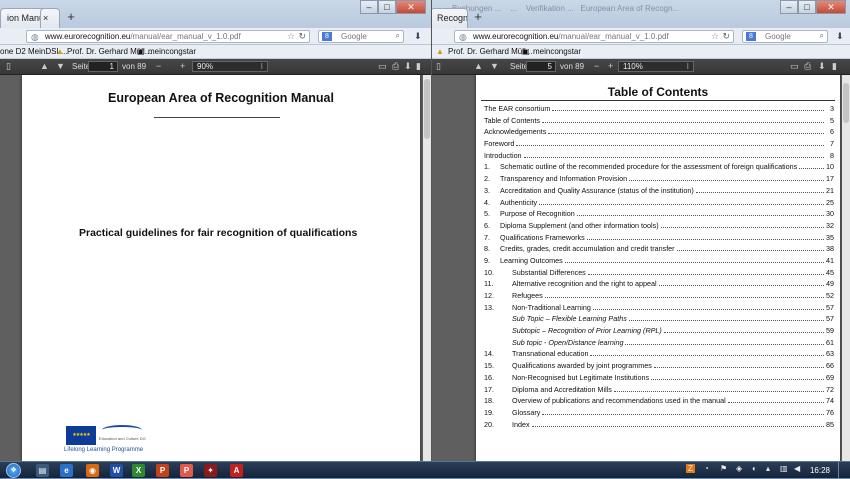 The image size is (850, 479). Describe the element at coordinates (236, 470) in the screenshot. I see `acrobat-icon: A` at that location.